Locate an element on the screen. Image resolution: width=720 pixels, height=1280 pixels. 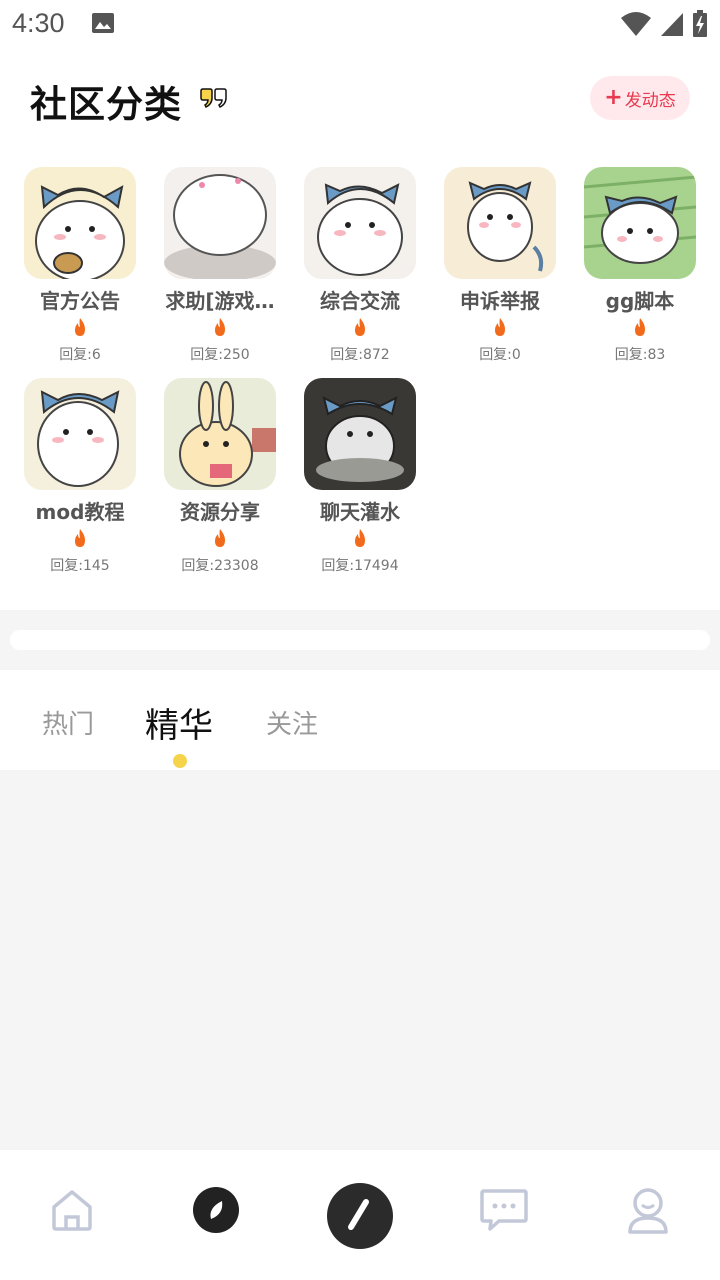
bottom-nav is located at coordinates (360, 1215).